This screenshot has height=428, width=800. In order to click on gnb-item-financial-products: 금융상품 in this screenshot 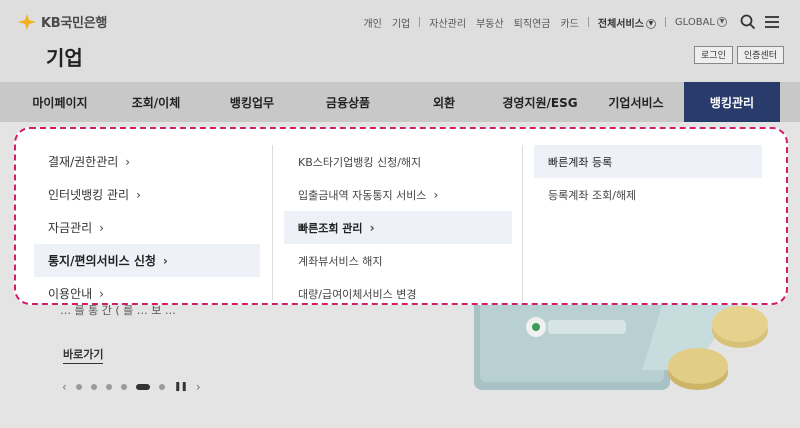, I will do `click(348, 102)`.